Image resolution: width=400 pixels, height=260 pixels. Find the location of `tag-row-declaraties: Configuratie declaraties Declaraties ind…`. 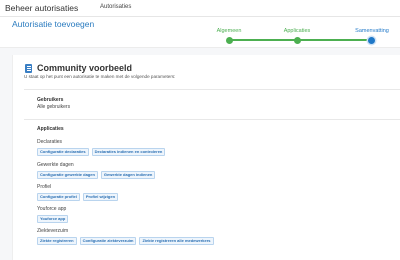

tag-row-declaraties: Configuratie declaraties Declaraties ind… is located at coordinates (101, 152).